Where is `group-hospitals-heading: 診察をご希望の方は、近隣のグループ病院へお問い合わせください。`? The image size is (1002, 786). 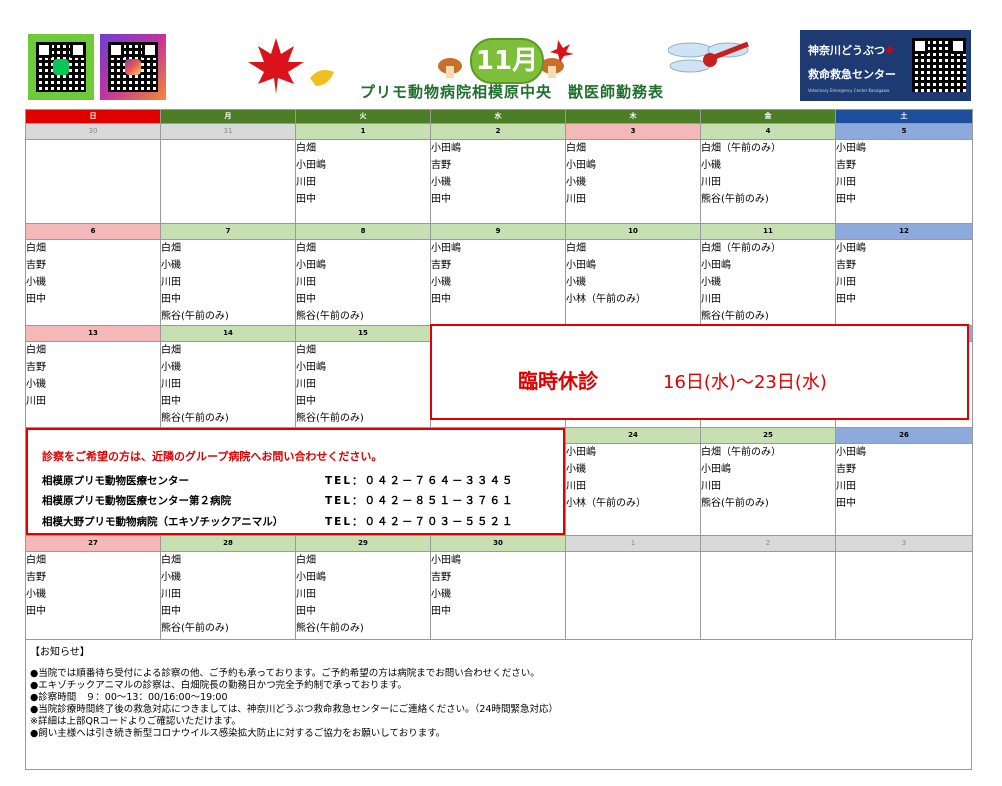
group-hospitals-heading: 診察をご希望の方は、近隣のグループ病院へお問い合わせください。 is located at coordinates (212, 456).